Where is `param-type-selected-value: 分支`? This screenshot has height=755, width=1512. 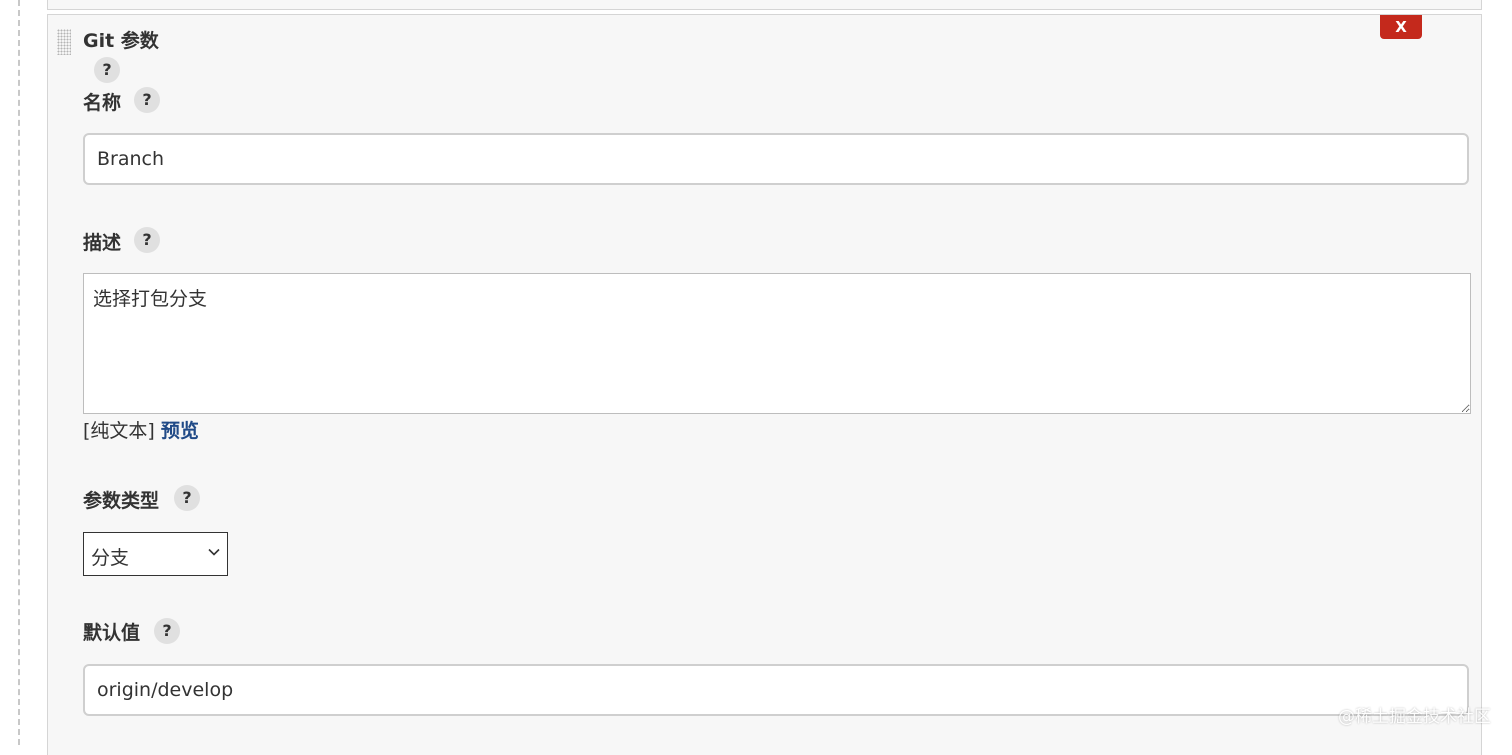
param-type-selected-value: 分支 is located at coordinates (110, 558).